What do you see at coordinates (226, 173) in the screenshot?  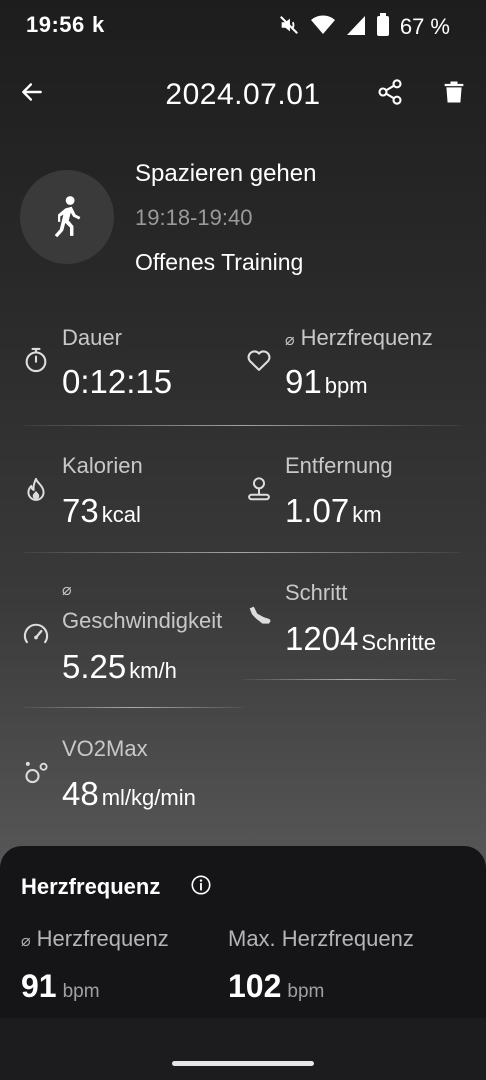 I see `activity-name: Spazieren gehen` at bounding box center [226, 173].